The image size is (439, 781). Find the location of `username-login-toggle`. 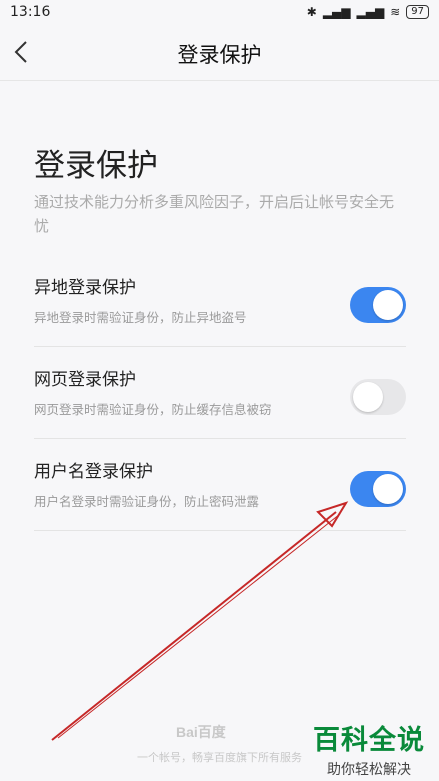

username-login-toggle is located at coordinates (378, 489).